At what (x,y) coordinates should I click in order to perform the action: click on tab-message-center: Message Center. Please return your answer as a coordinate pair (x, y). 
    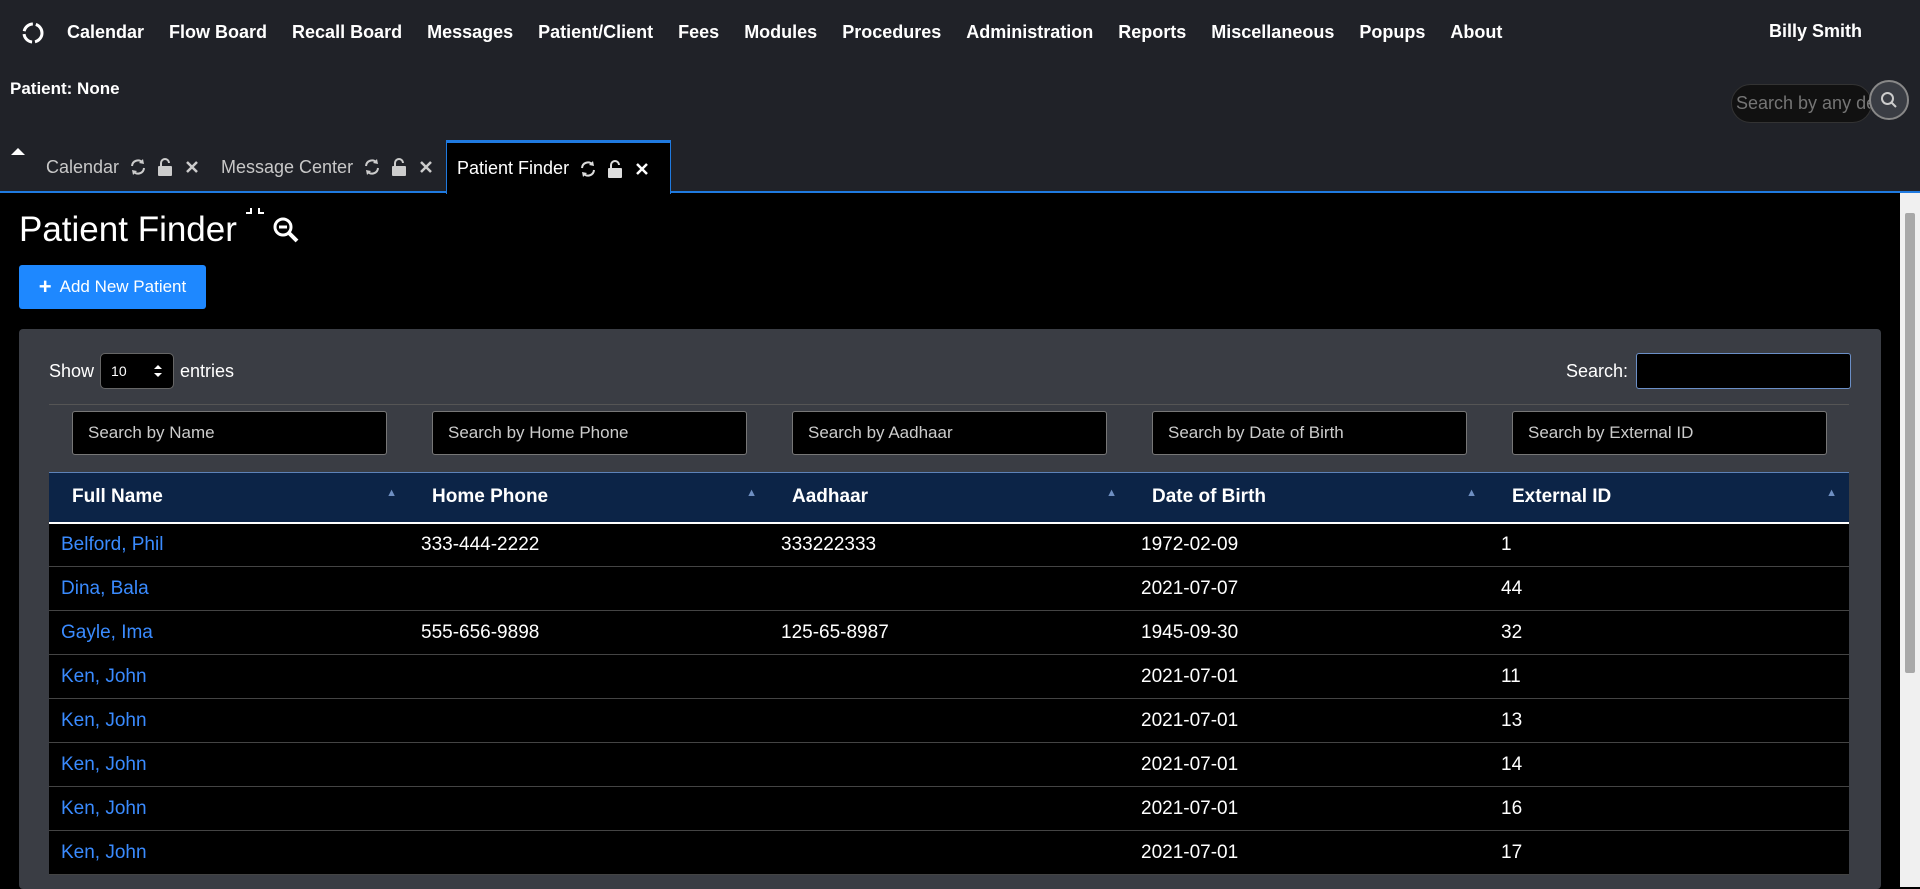
    Looking at the image, I should click on (332, 167).